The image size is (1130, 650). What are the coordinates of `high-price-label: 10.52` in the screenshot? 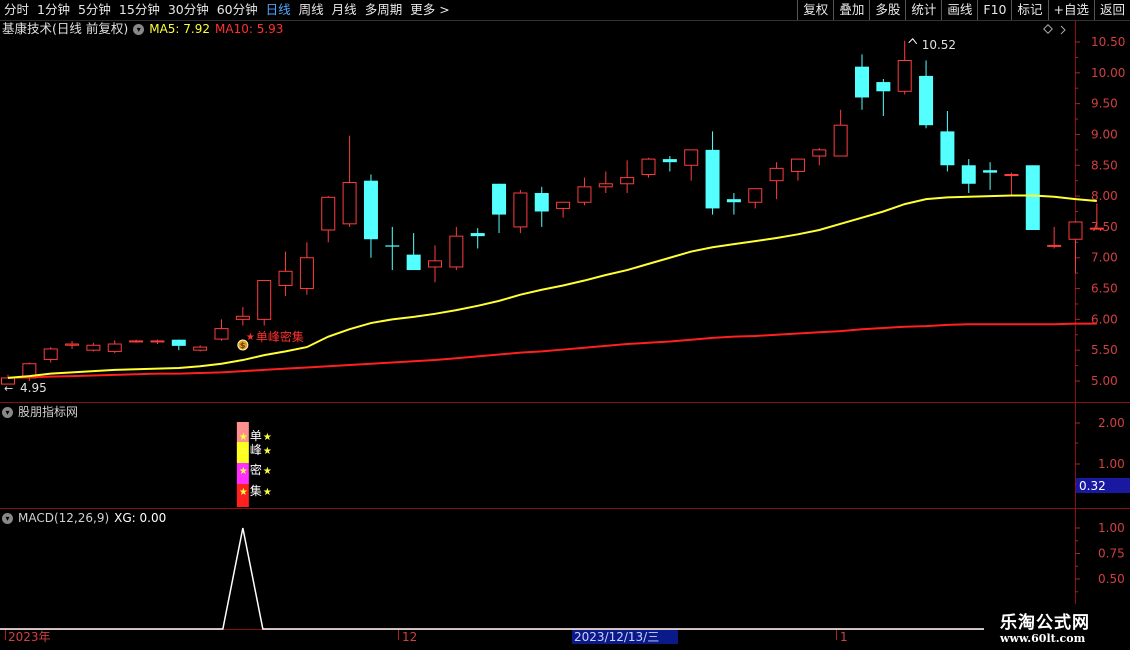 It's located at (939, 45).